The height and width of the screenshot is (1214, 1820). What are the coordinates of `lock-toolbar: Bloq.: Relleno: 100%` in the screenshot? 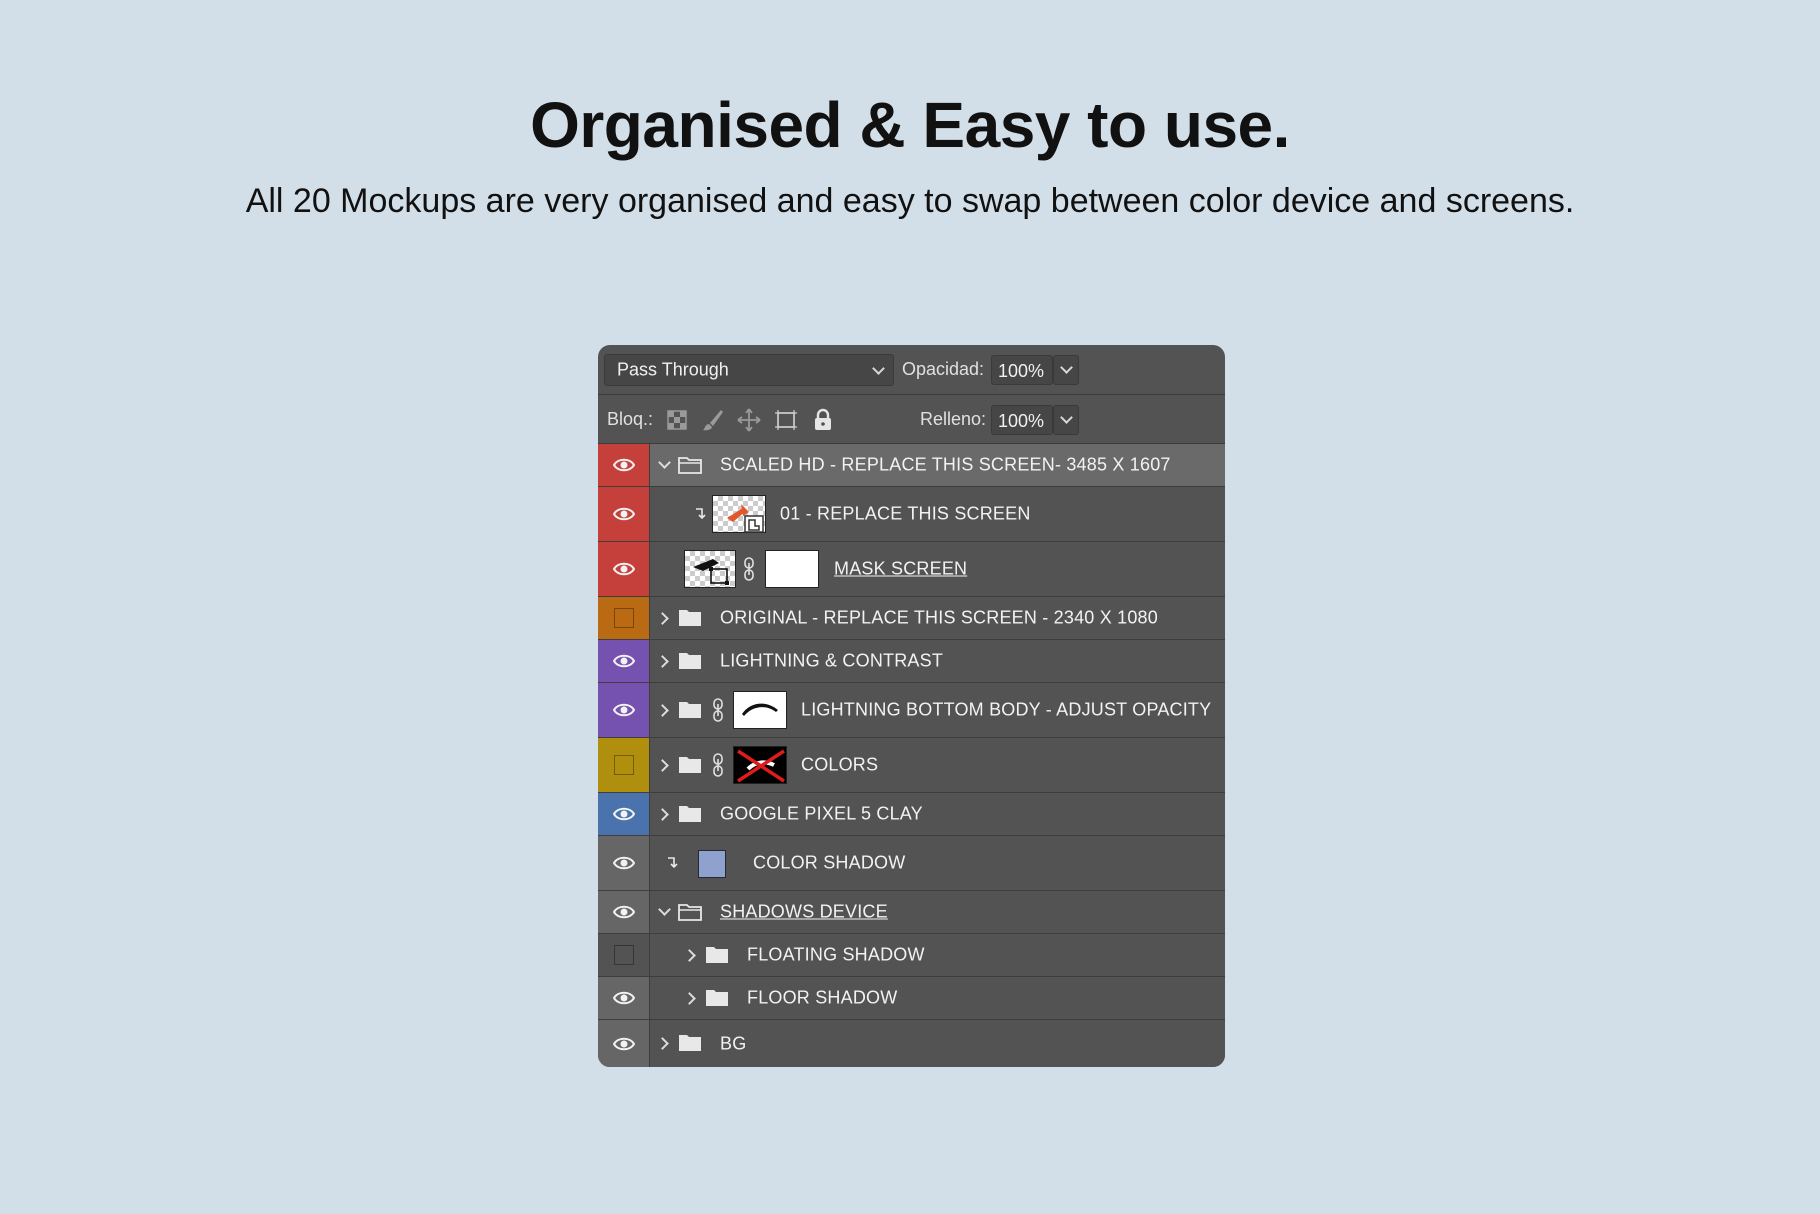 It's located at (911, 419).